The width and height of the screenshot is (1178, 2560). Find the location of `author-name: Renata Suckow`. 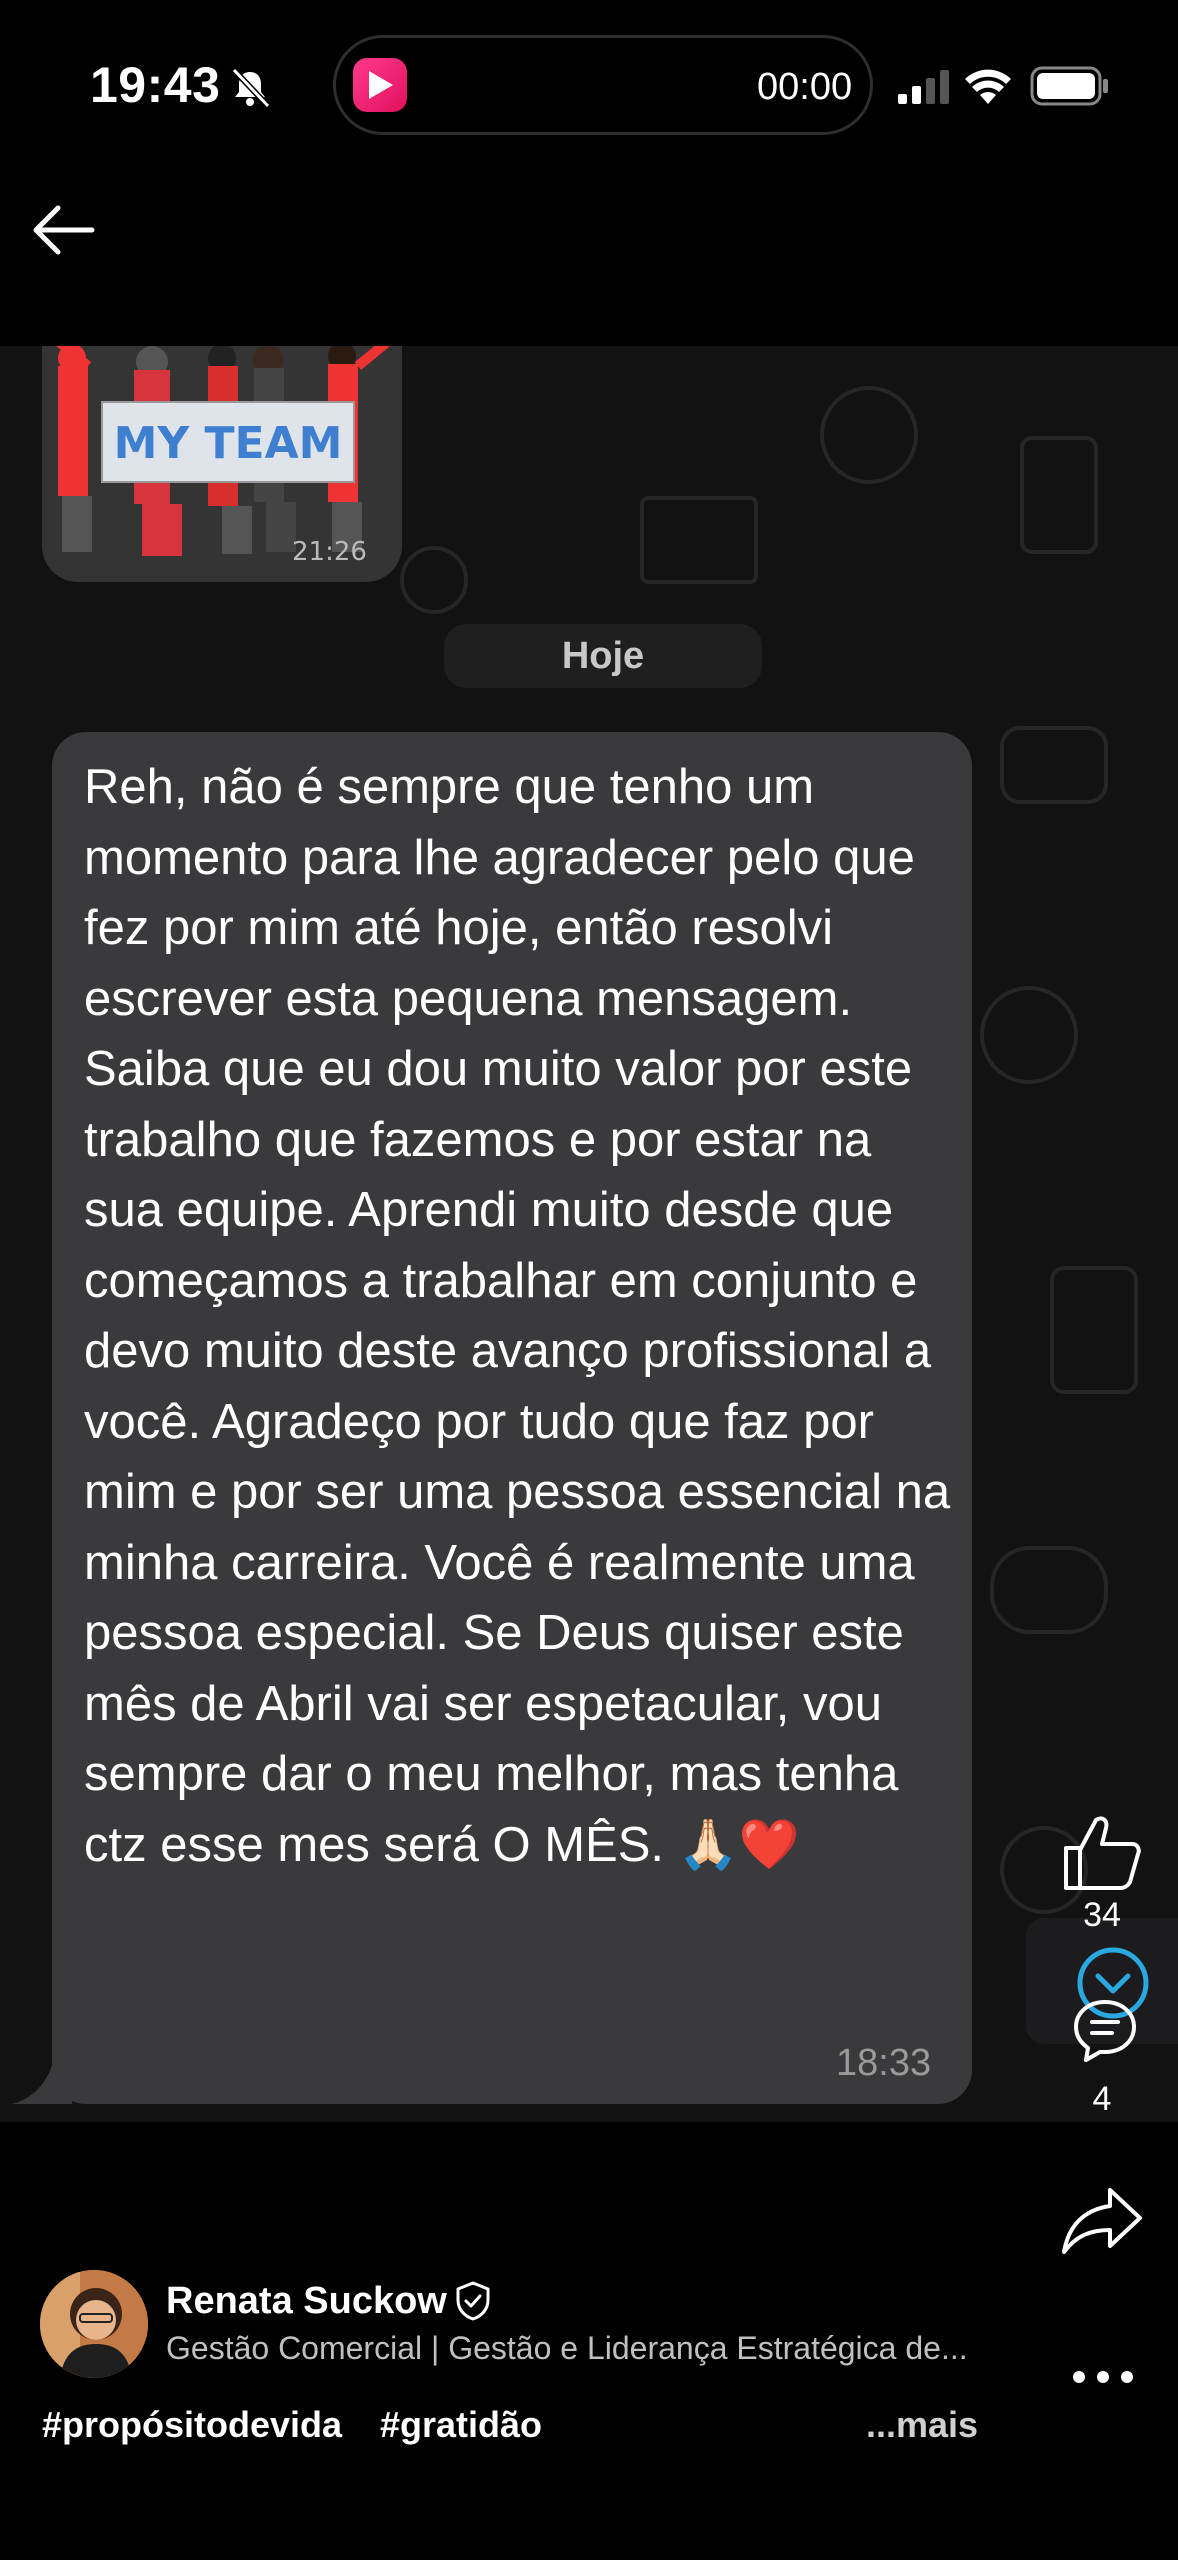

author-name: Renata Suckow is located at coordinates (306, 2301).